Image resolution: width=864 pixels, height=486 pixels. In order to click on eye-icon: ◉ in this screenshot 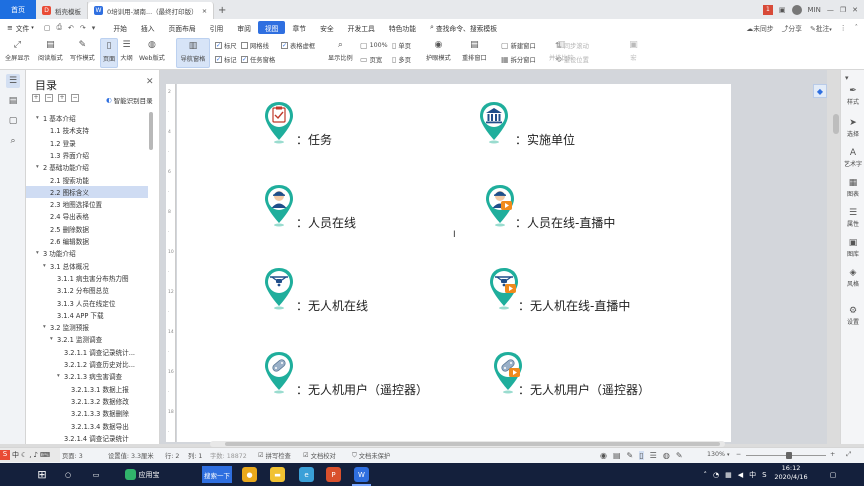, I will do `click(603, 455)`.